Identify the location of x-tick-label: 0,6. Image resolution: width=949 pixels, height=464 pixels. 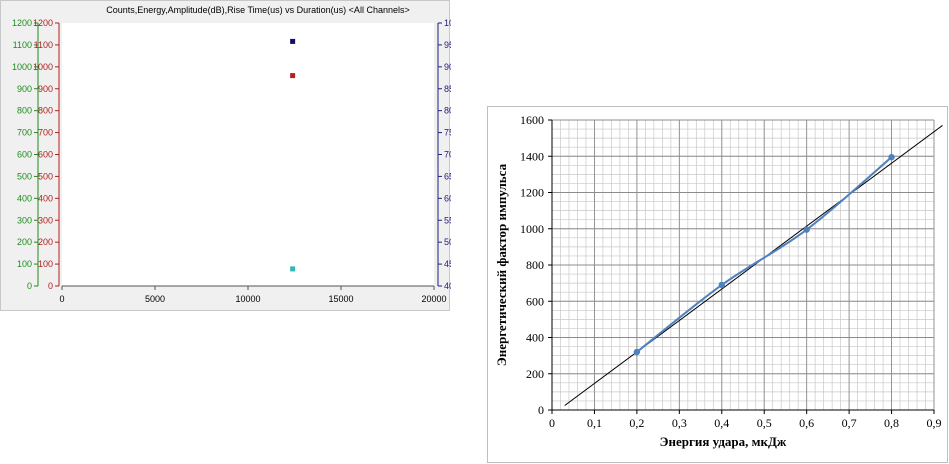
(806, 423).